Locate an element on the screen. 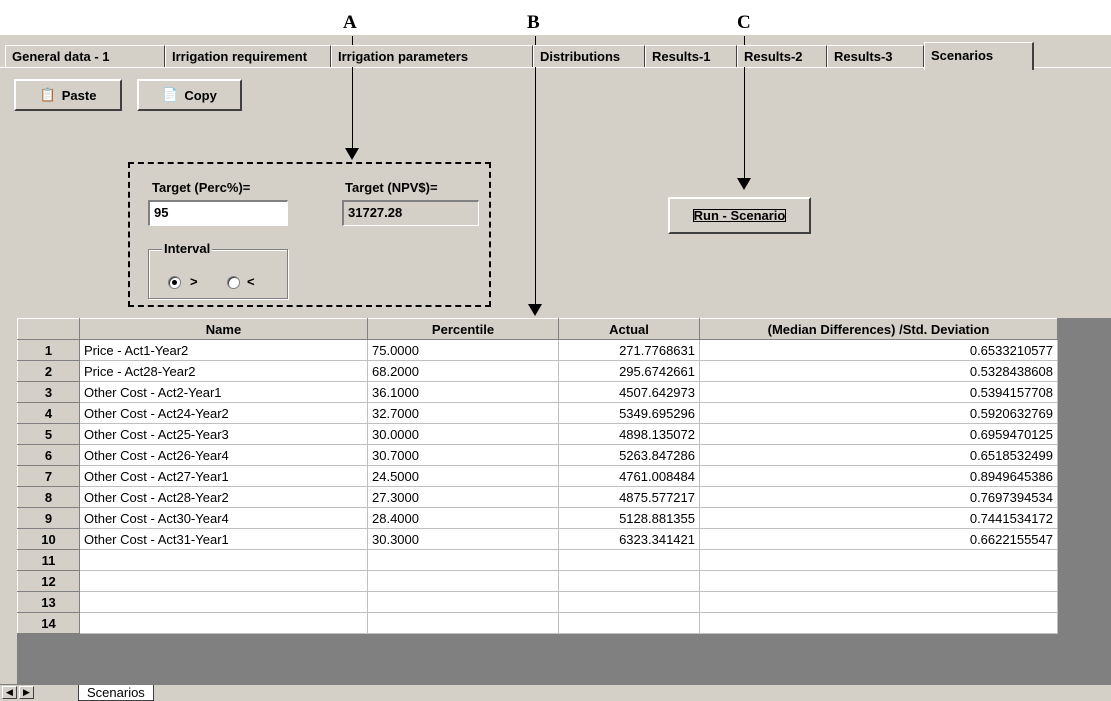 The height and width of the screenshot is (701, 1111). cell-actual: 4898.135072 is located at coordinates (629, 434).